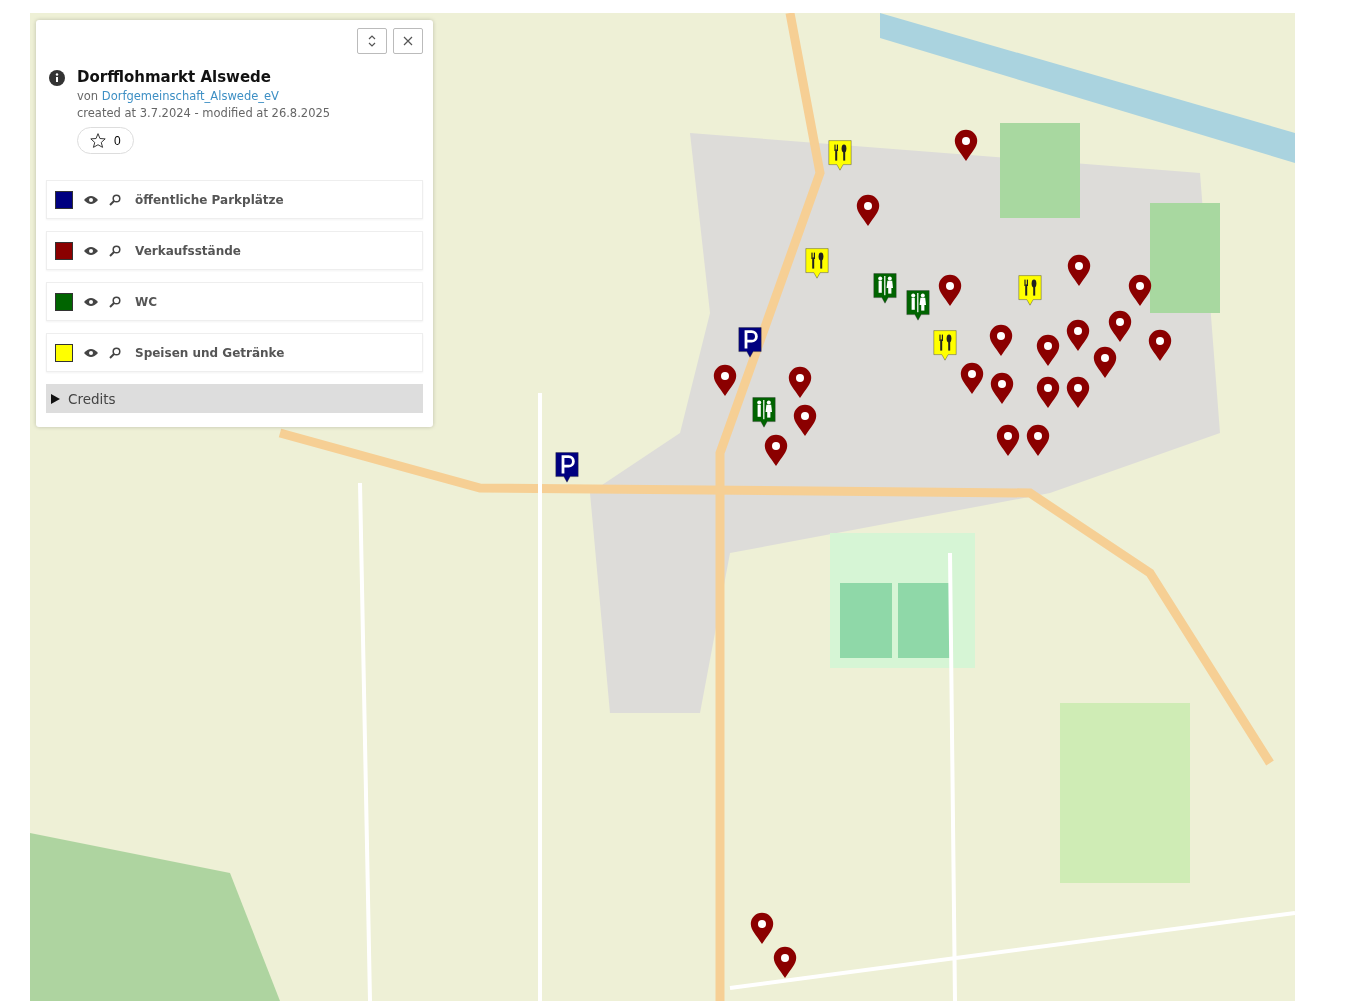 The height and width of the screenshot is (1001, 1345). Describe the element at coordinates (209, 199) in the screenshot. I see `layer-label: öffentliche Parkplätze` at that location.